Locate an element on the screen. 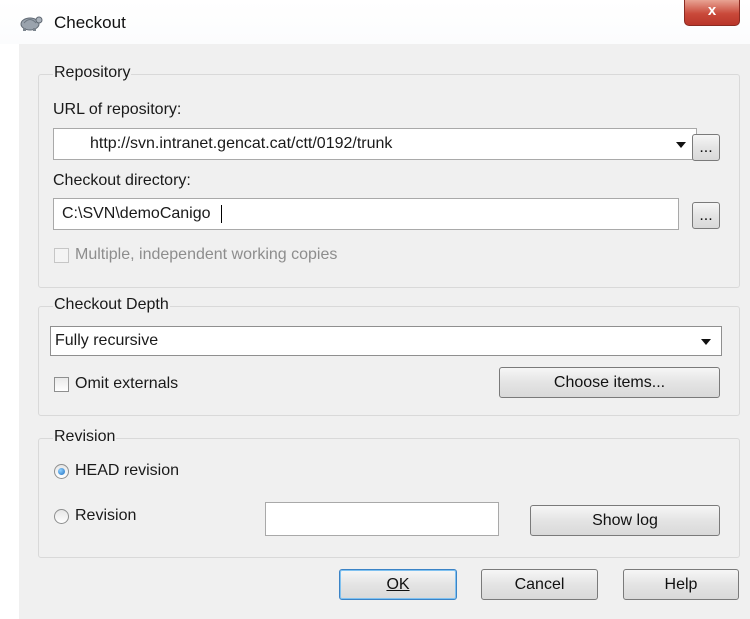 The height and width of the screenshot is (619, 750). close-icon: x is located at coordinates (712, 10).